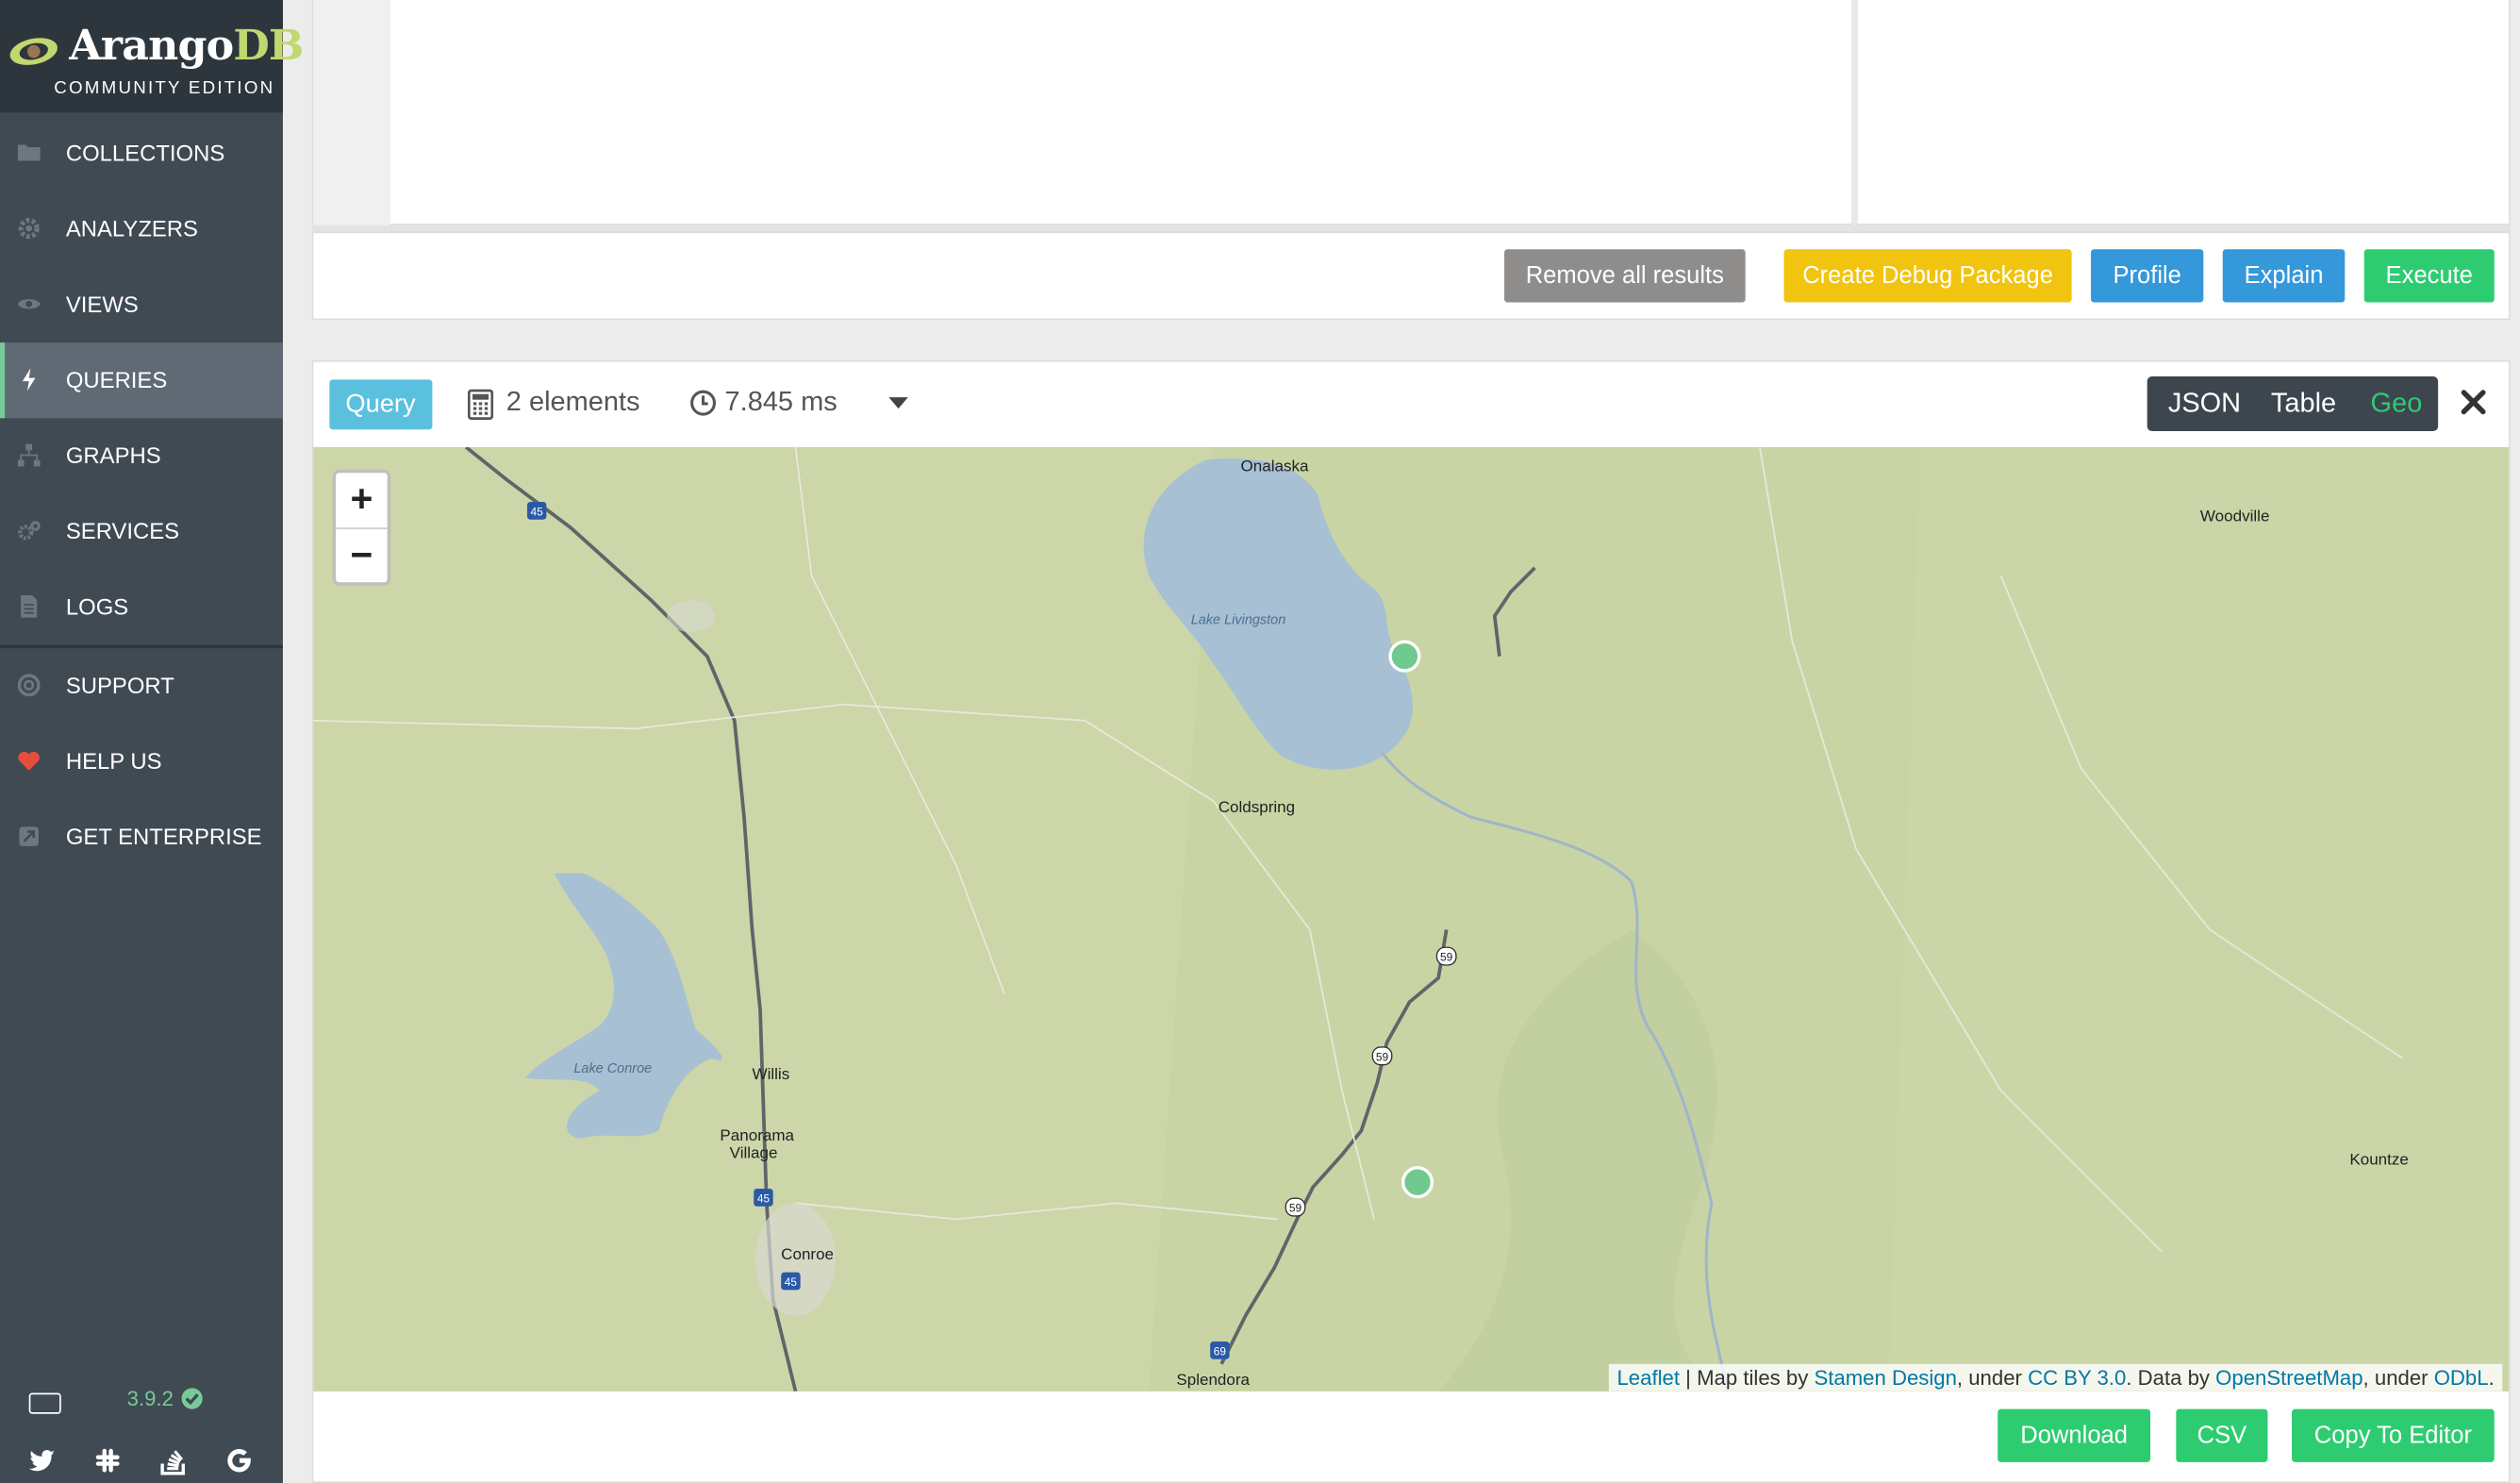 This screenshot has height=1483, width=2520. I want to click on csv-button: CSV, so click(2222, 1435).